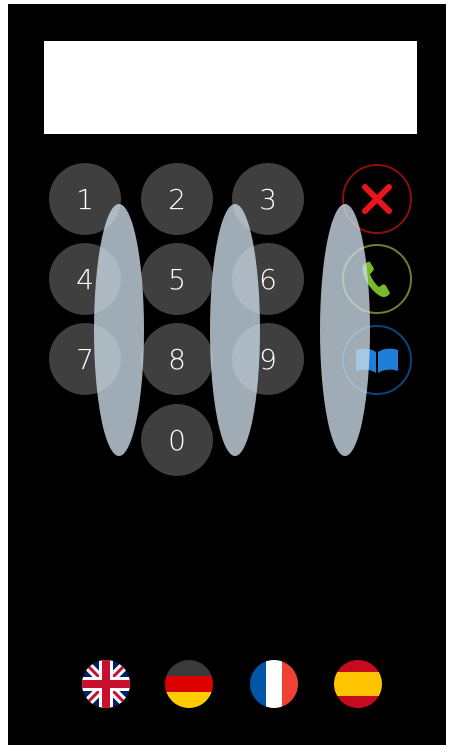 This screenshot has width=449, height=749. I want to click on clear-button, so click(377, 199).